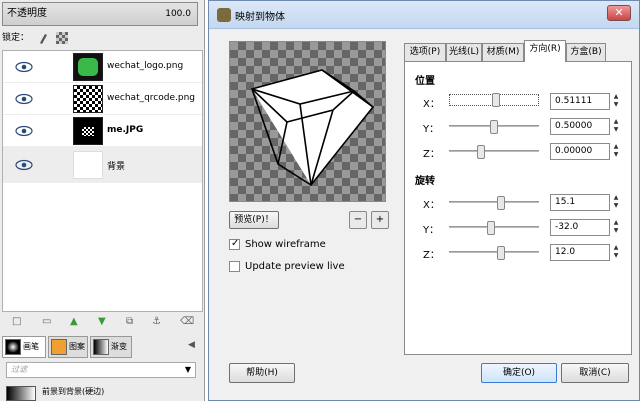 The image size is (640, 401). What do you see at coordinates (431, 255) in the screenshot?
I see `rotation-z-label: Z：` at bounding box center [431, 255].